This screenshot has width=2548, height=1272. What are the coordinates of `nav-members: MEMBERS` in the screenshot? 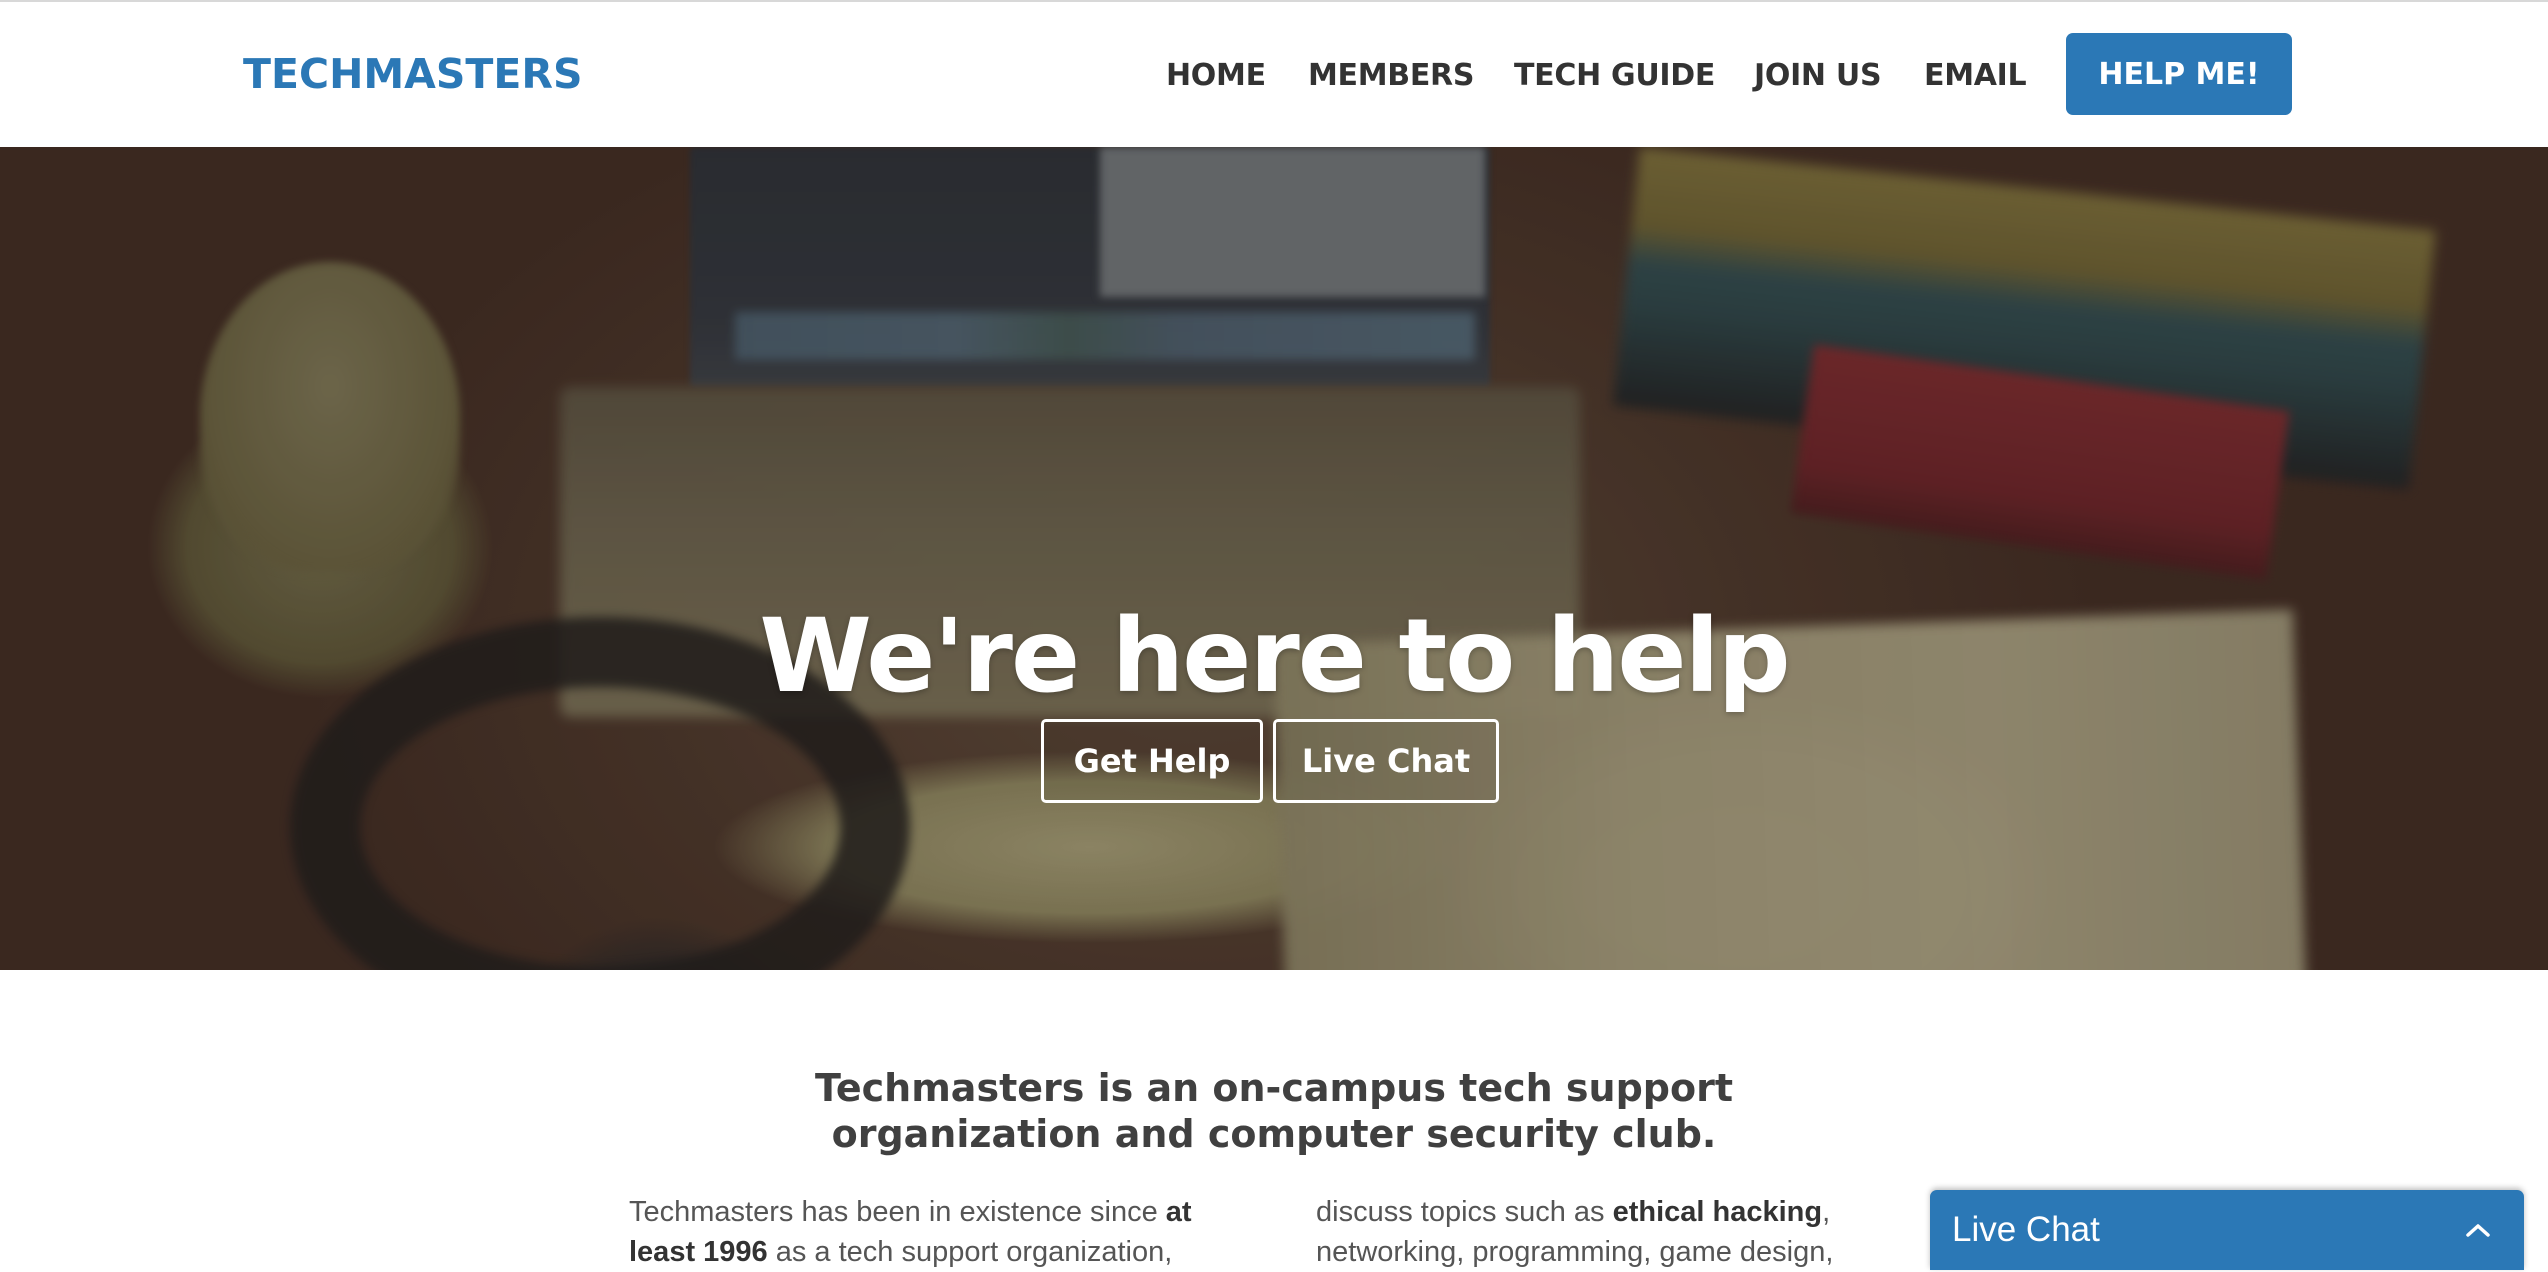 It's located at (1391, 75).